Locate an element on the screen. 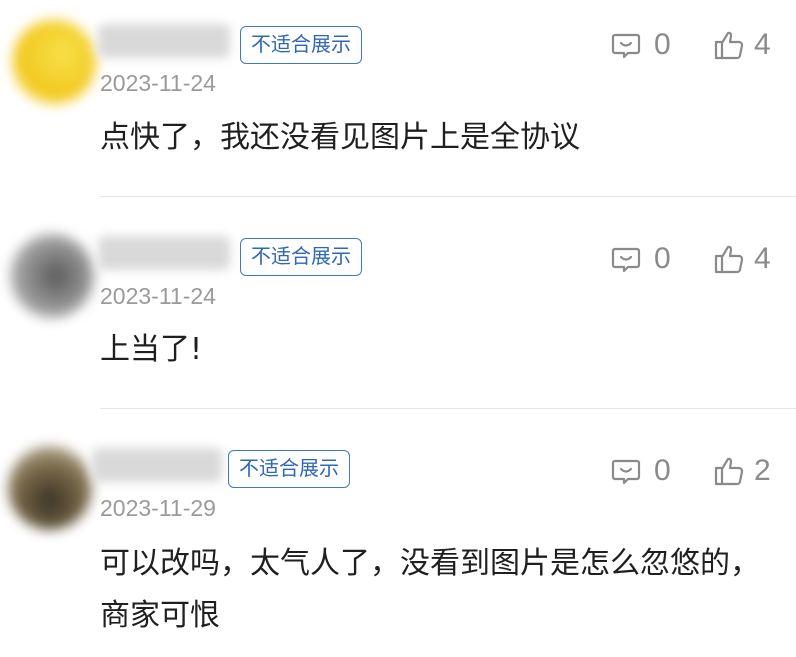  like-button: 2 is located at coordinates (741, 471).